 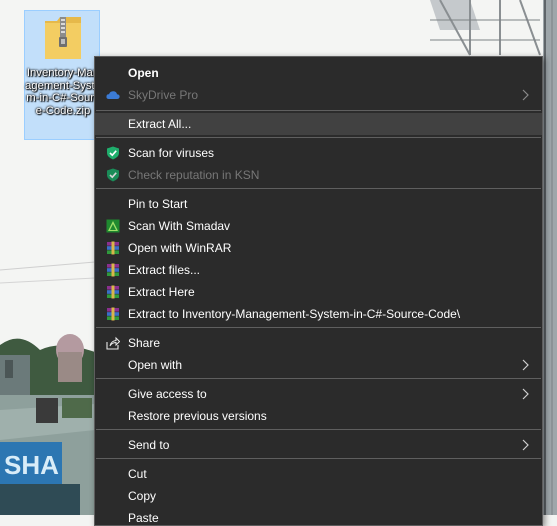 I want to click on menu-item-label: Restore previous versions, so click(x=197, y=416).